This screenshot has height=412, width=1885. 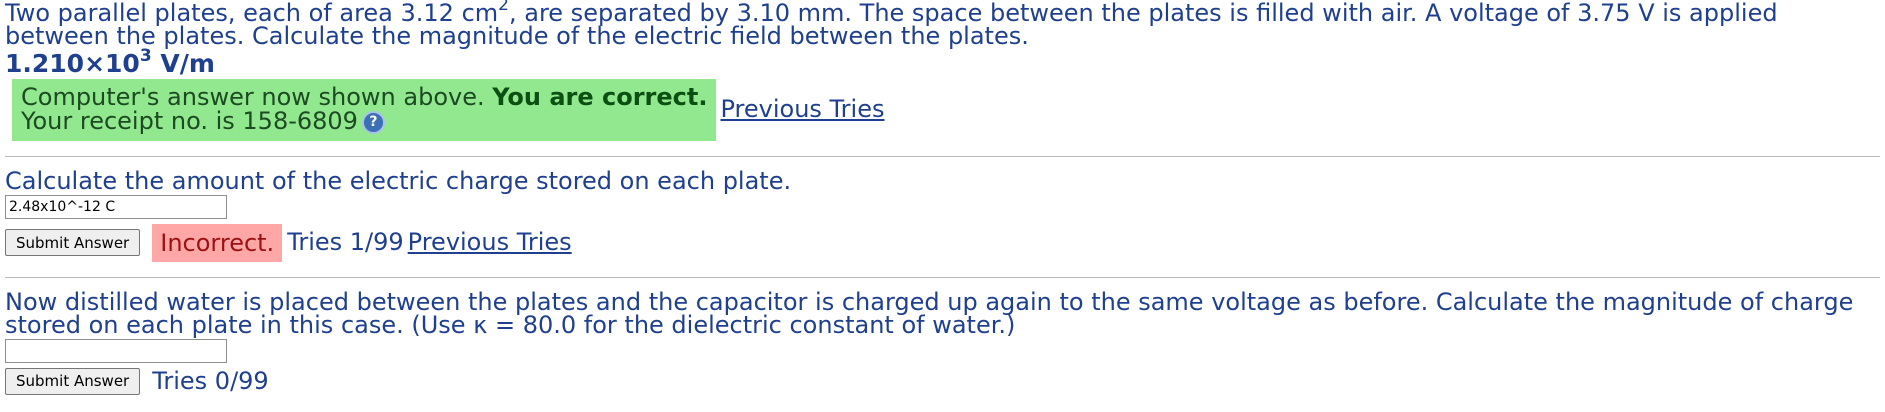 What do you see at coordinates (345, 242) in the screenshot?
I see `tries-counter-part2: Tries 1/99` at bounding box center [345, 242].